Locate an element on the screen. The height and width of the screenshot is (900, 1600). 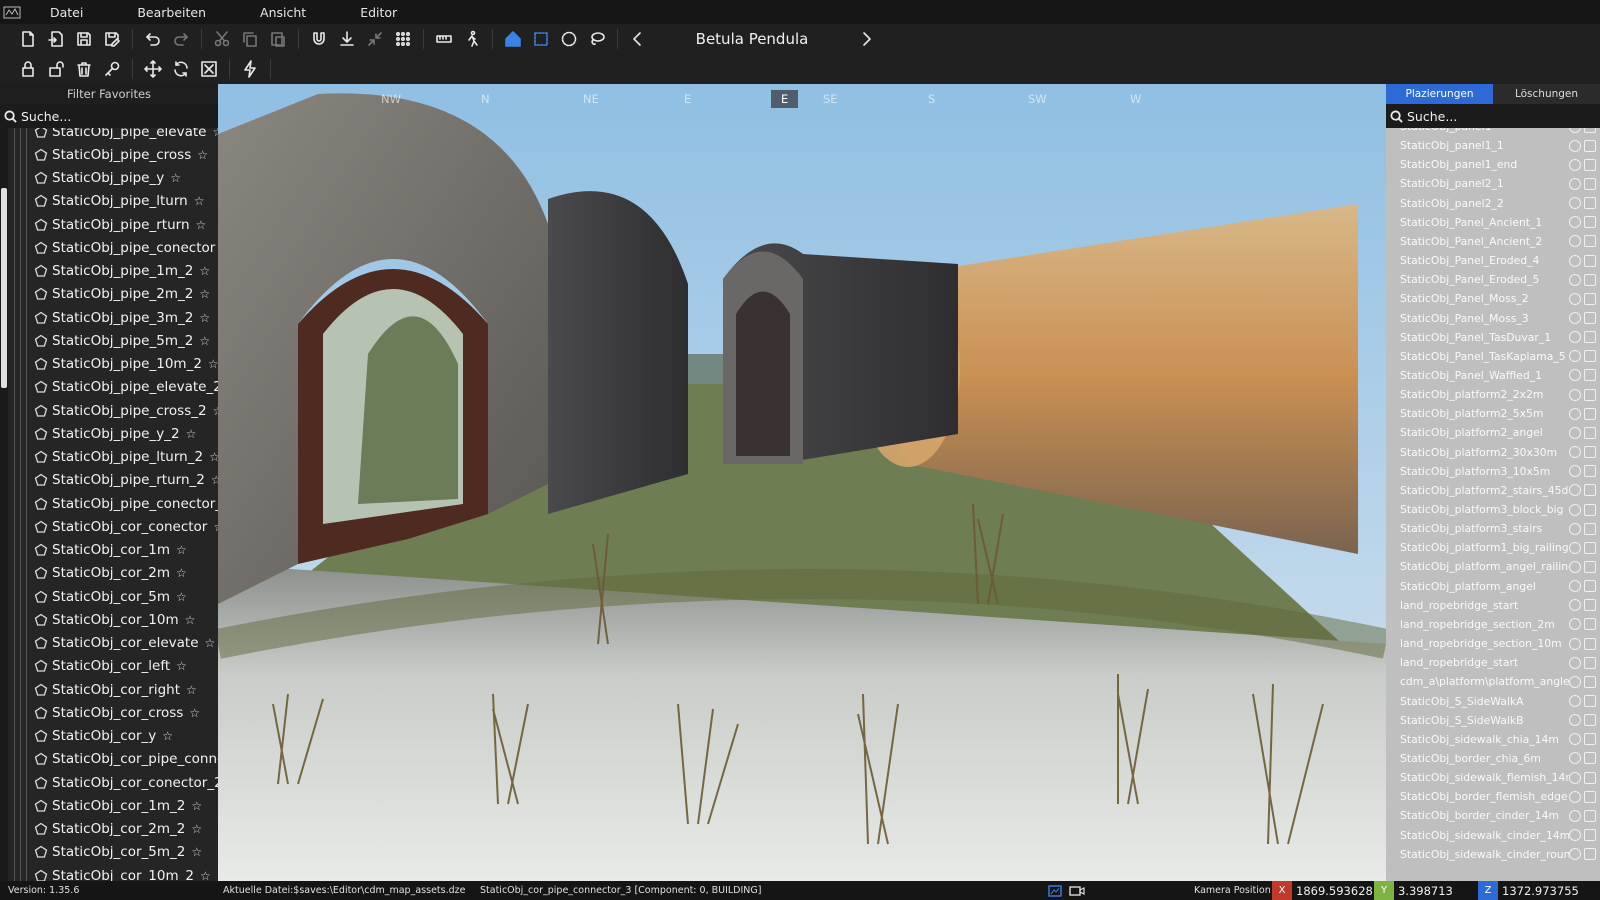
scale-icon is located at coordinates (209, 69).